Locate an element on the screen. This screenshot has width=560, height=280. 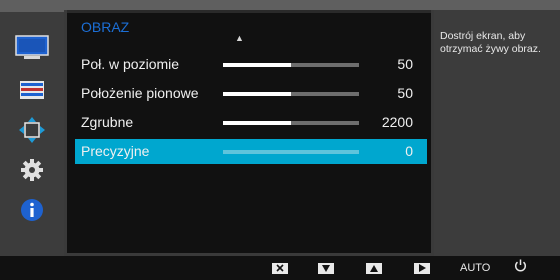
help-text: Dostrój ekran, aby otrzymać żywy obraz. is located at coordinates (490, 42).